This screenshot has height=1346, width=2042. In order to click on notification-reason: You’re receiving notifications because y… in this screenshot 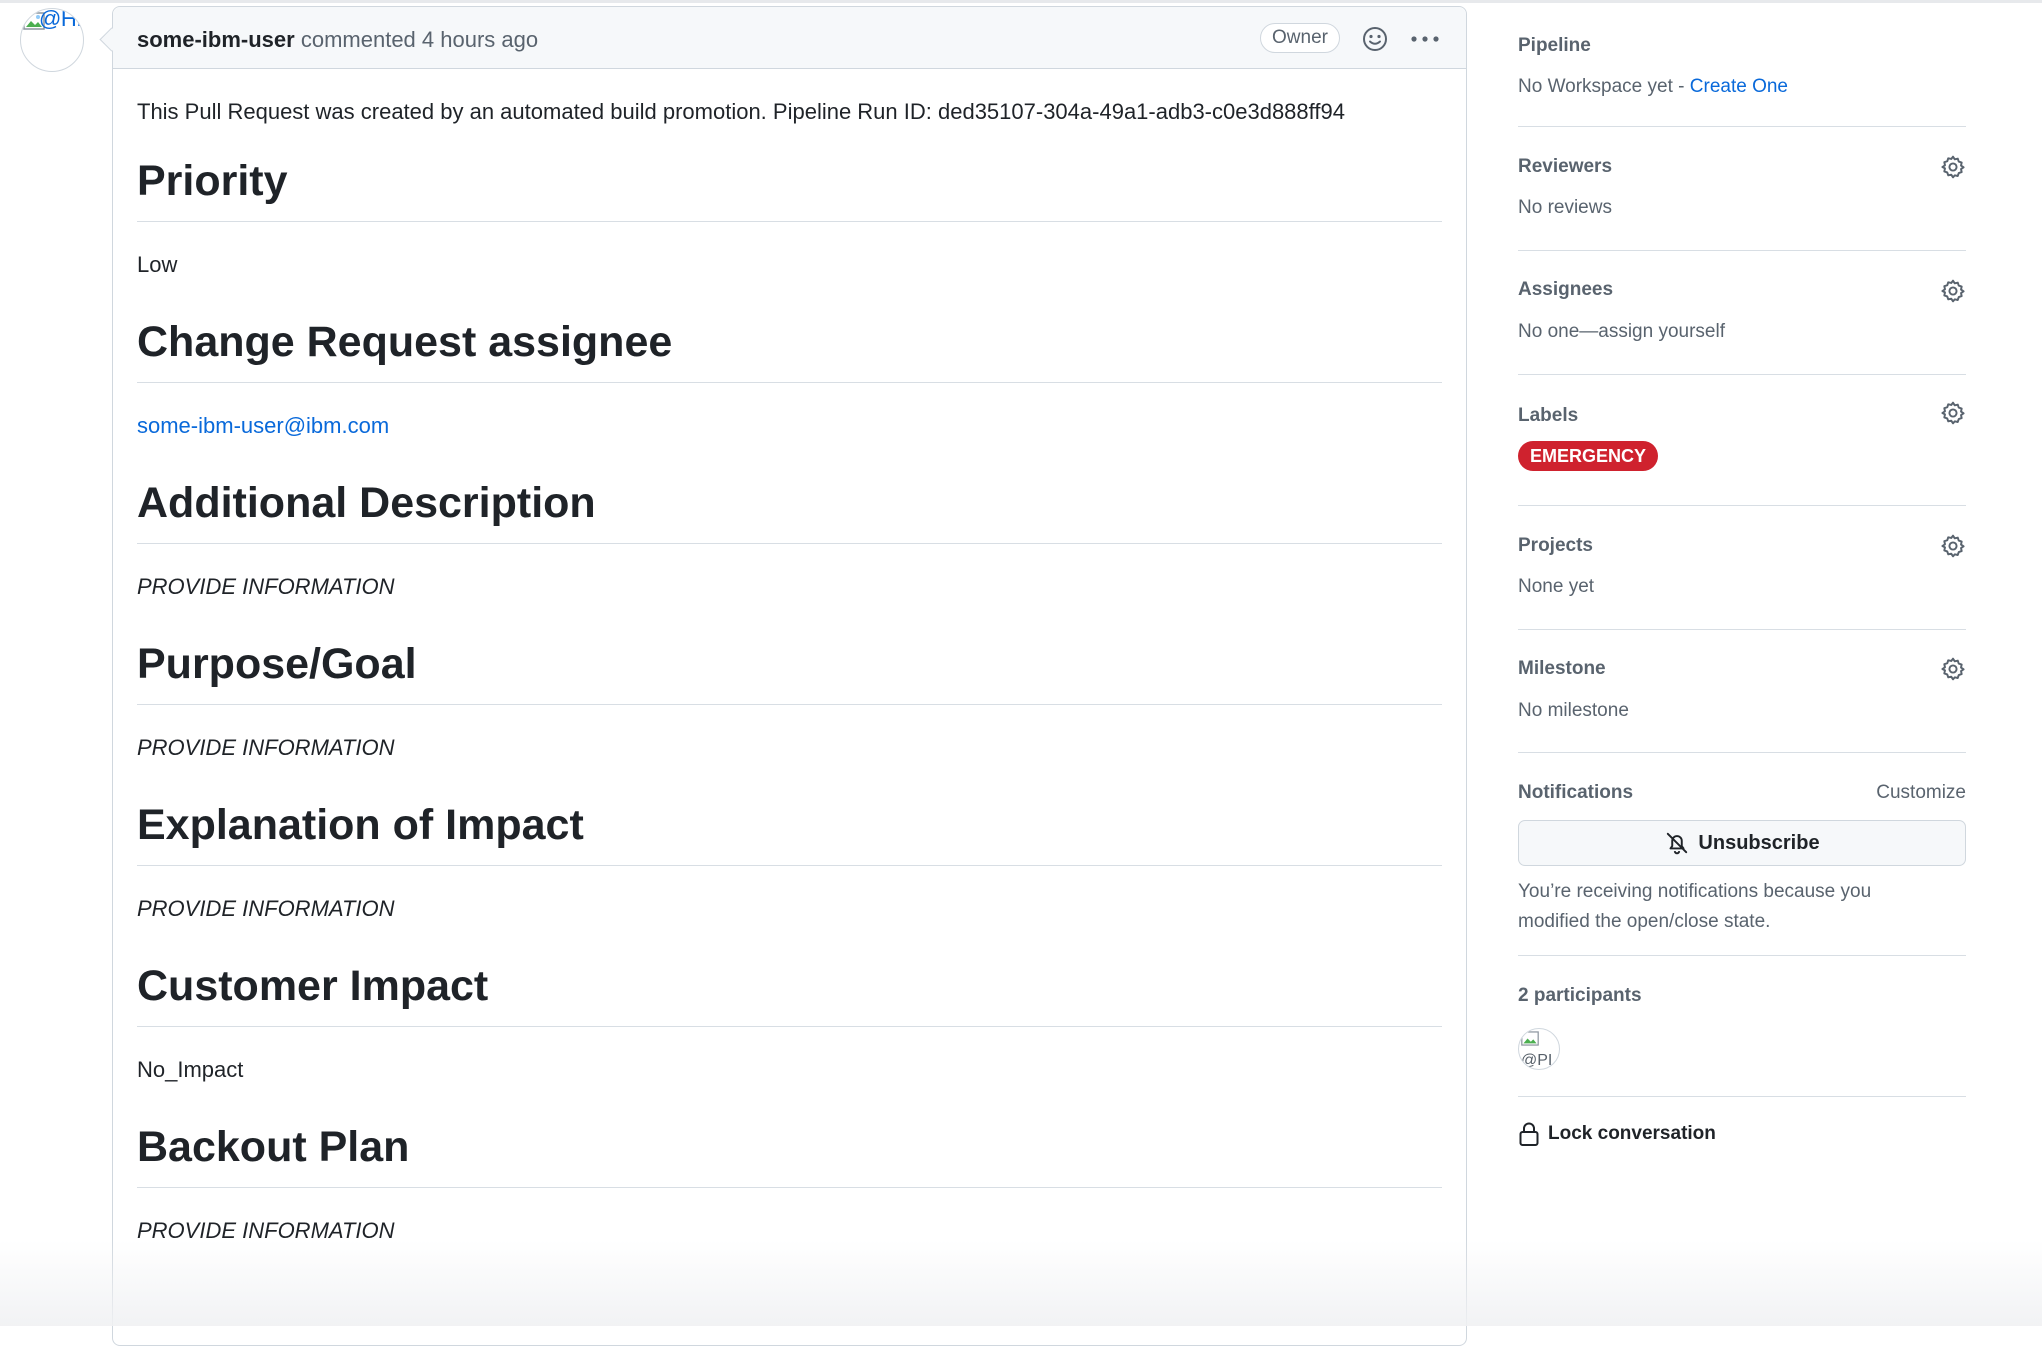, I will do `click(1694, 907)`.